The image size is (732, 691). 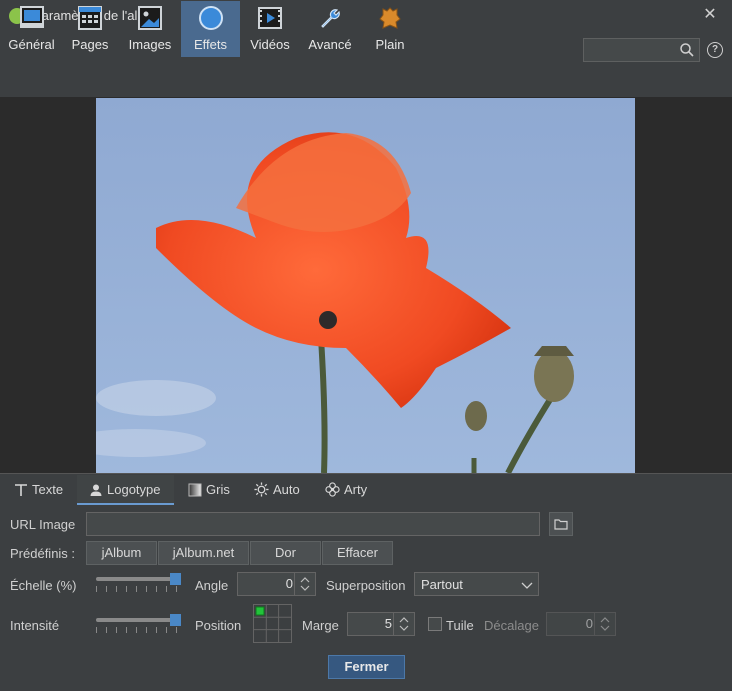 I want to click on sun-icon, so click(x=261, y=489).